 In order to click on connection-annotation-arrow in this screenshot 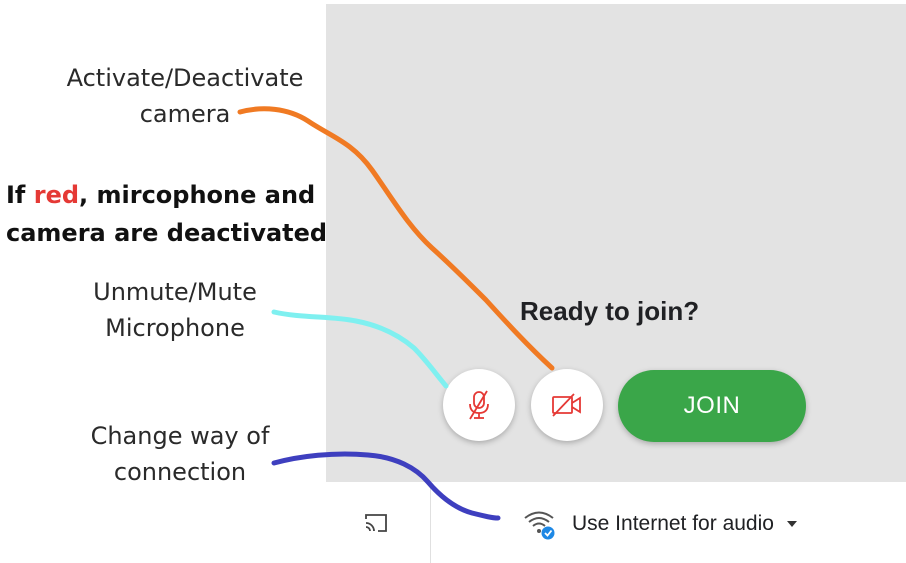, I will do `click(386, 486)`.